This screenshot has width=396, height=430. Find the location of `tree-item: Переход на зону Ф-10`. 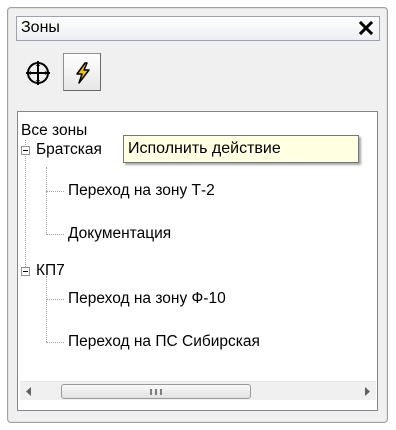

tree-item: Переход на зону Ф-10 is located at coordinates (147, 299).